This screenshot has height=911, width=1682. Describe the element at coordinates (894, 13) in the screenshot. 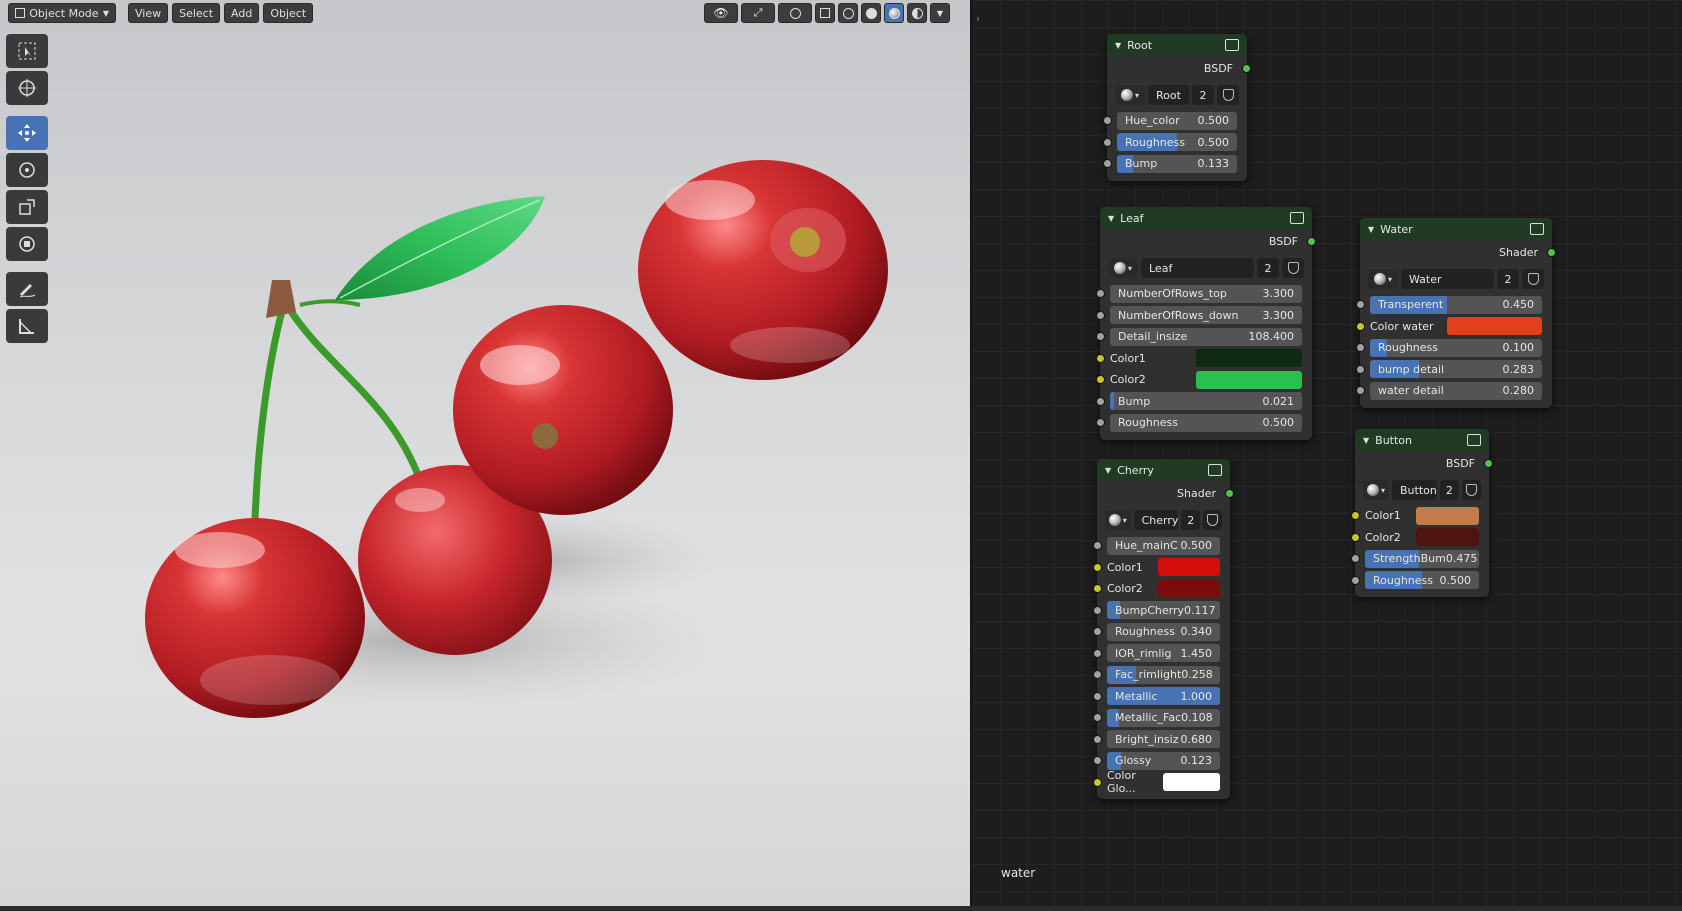

I see `material-preview-button` at that location.